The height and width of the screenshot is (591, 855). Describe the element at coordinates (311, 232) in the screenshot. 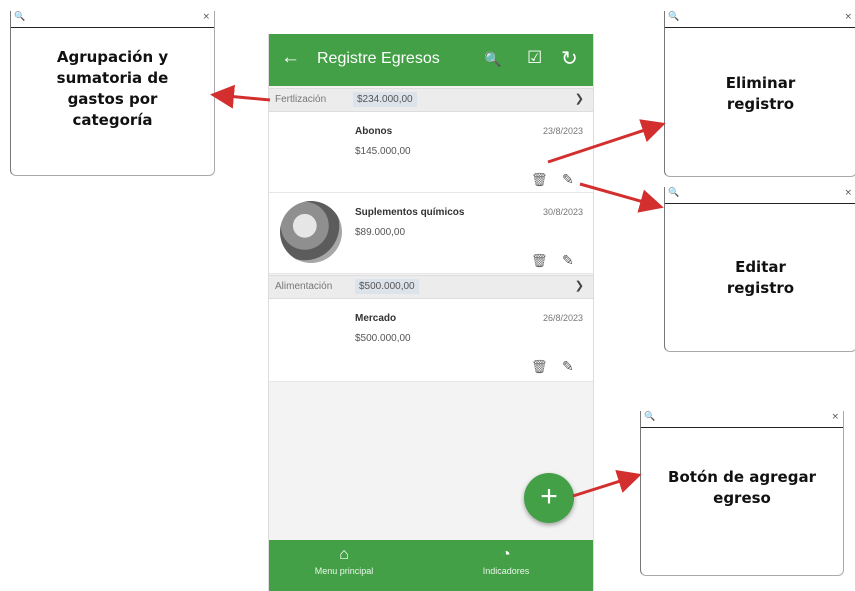

I see `expense-thumbnail` at that location.